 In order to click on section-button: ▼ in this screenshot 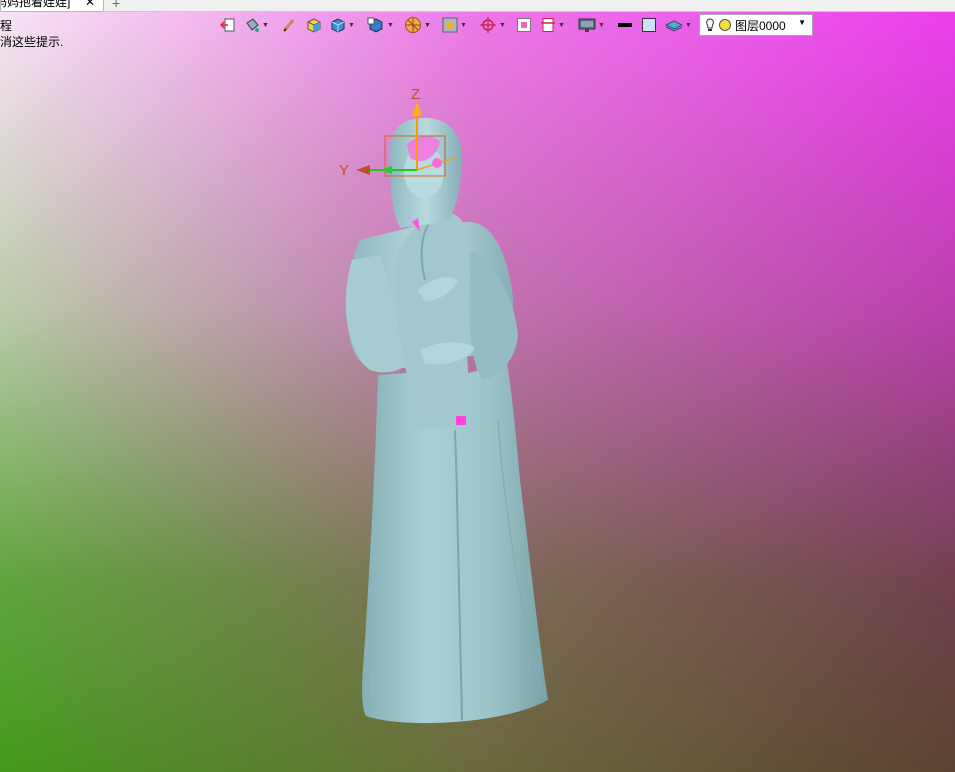, I will do `click(417, 25)`.